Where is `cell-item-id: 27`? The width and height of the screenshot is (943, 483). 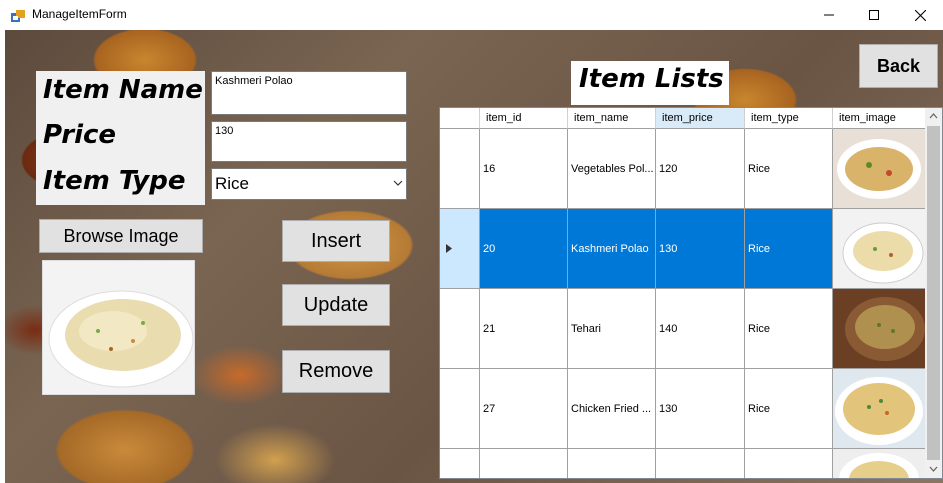
cell-item-id: 27 is located at coordinates (524, 409).